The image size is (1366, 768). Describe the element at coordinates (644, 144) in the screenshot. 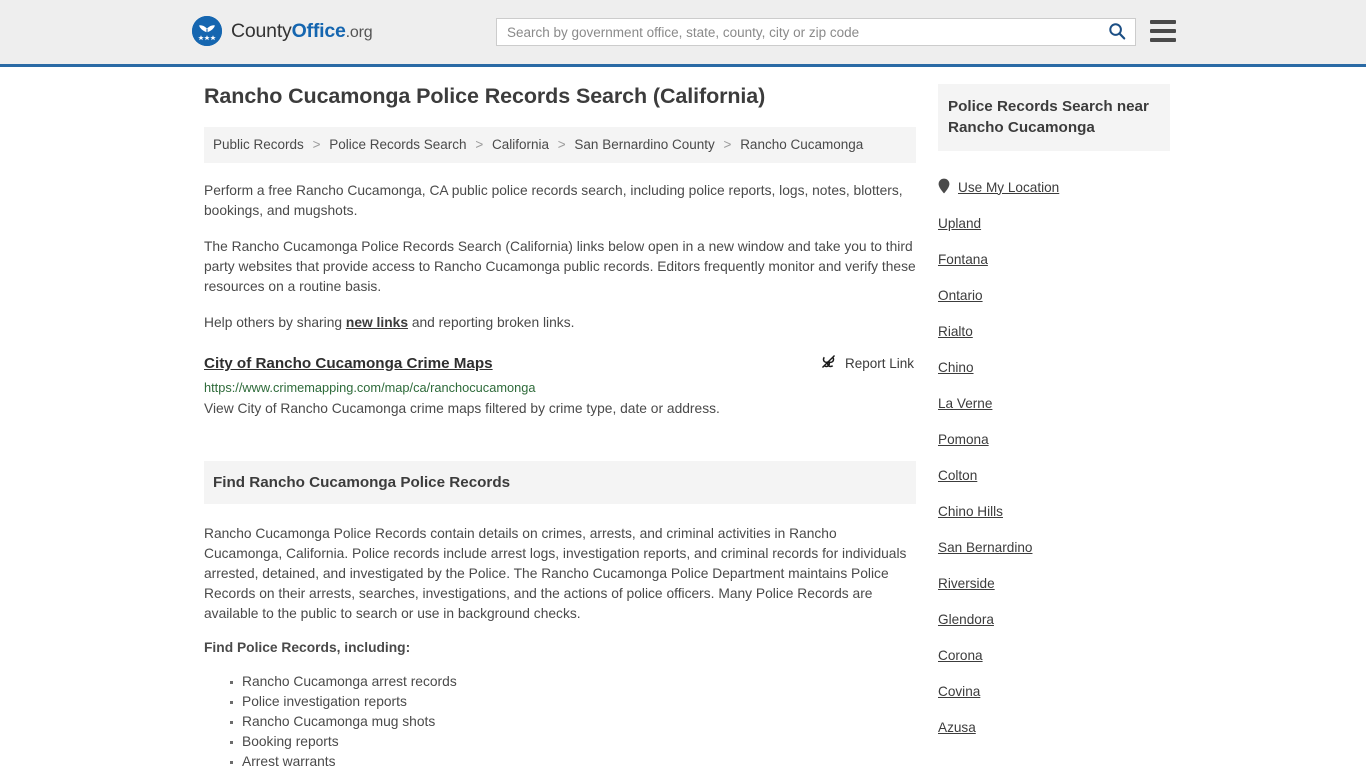

I see `breadcrumb-item-san-bernardino-county: San Bernardino County` at that location.